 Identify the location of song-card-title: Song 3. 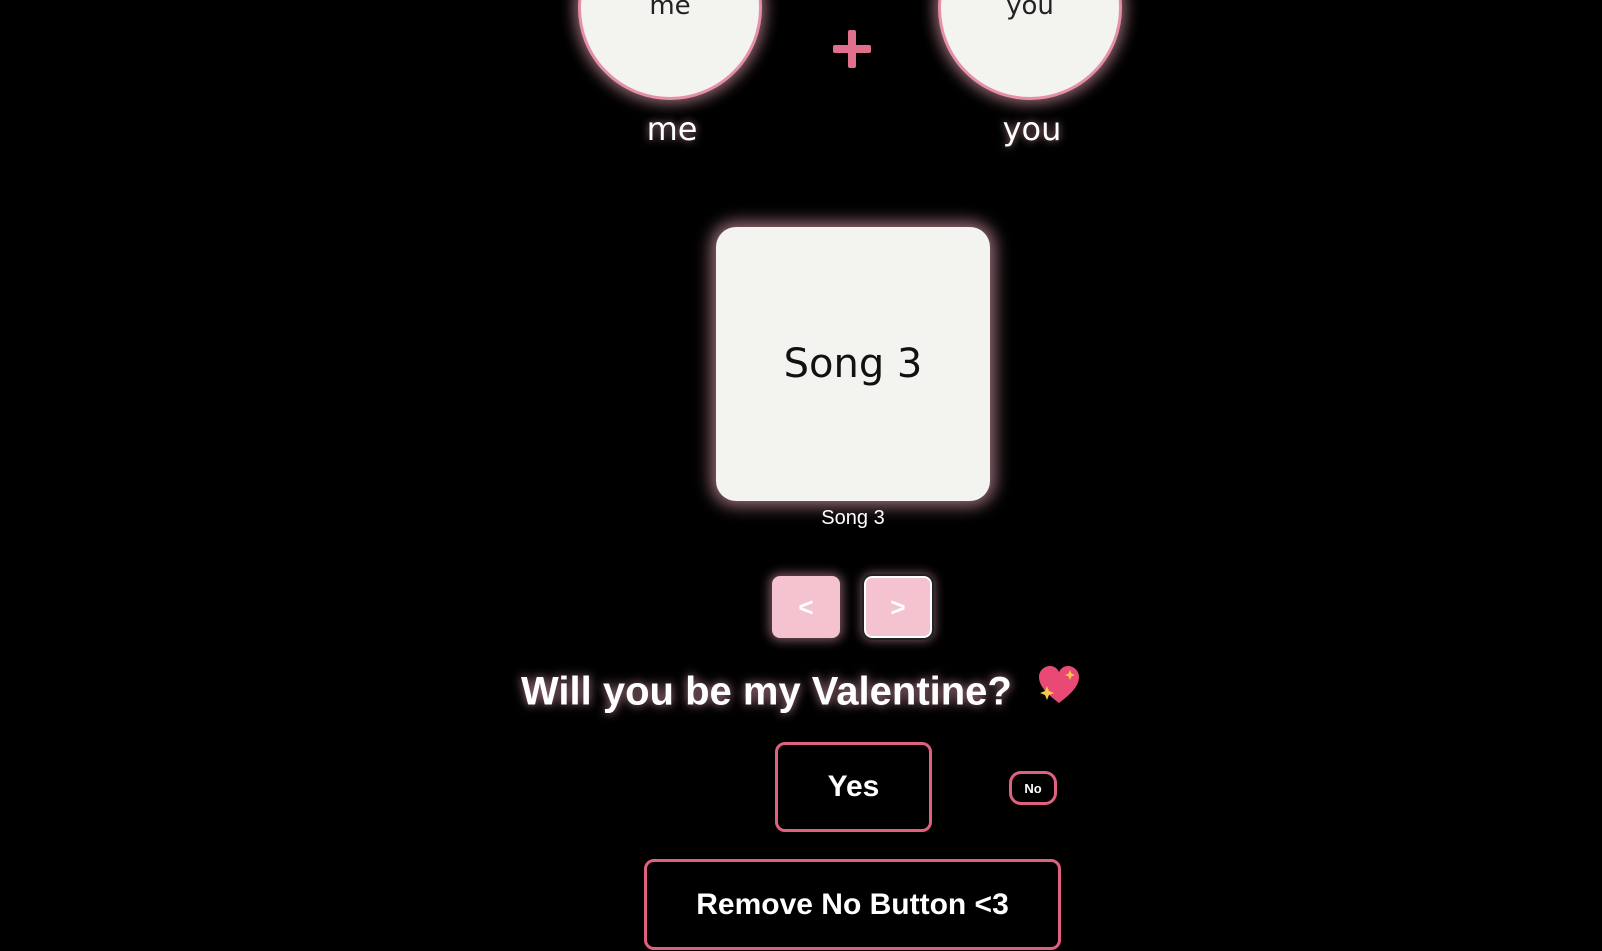
(853, 364).